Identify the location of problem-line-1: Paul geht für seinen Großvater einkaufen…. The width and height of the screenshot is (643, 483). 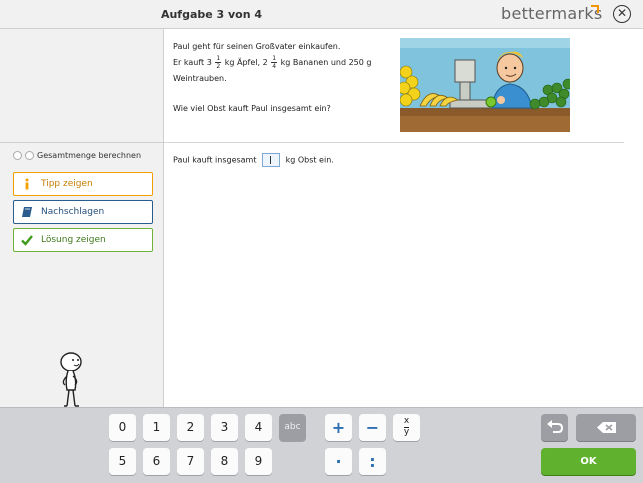
(257, 46).